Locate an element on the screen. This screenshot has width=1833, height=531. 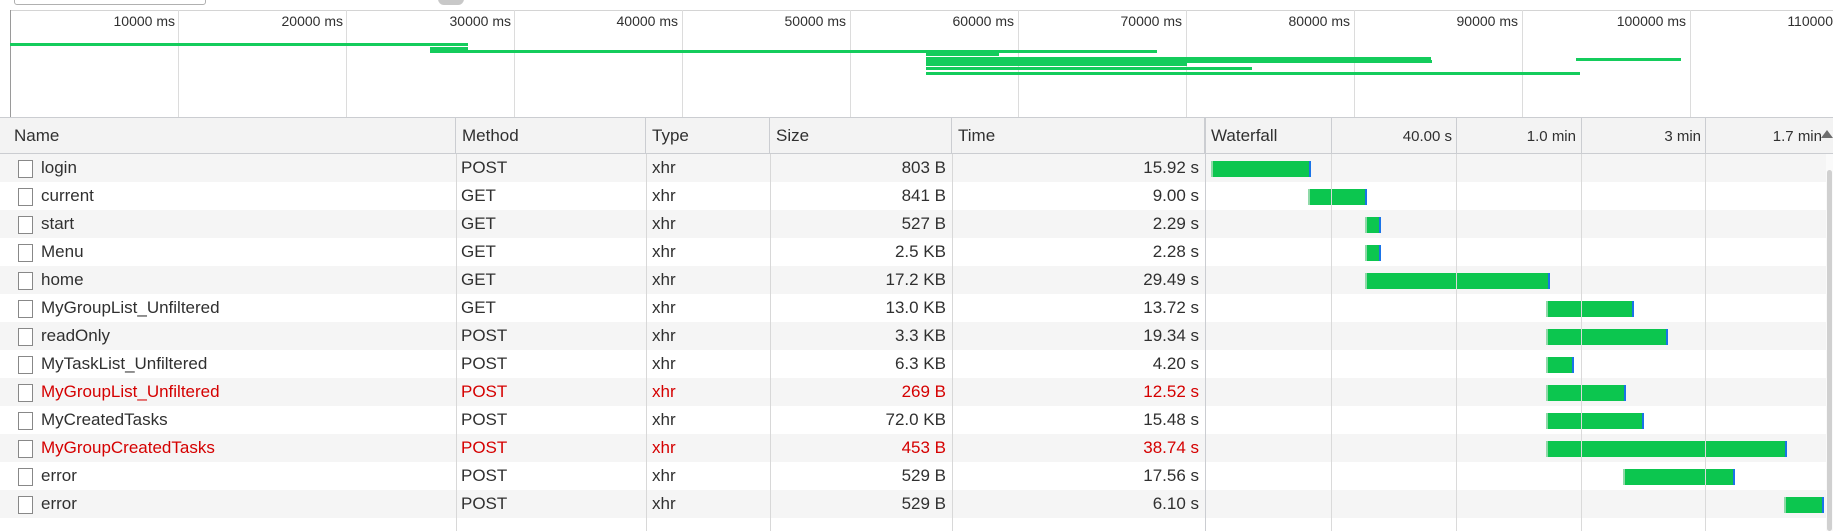
table-row: MyCreatedTasks POST xhr 72.0 KB 15.48 s is located at coordinates (916, 420).